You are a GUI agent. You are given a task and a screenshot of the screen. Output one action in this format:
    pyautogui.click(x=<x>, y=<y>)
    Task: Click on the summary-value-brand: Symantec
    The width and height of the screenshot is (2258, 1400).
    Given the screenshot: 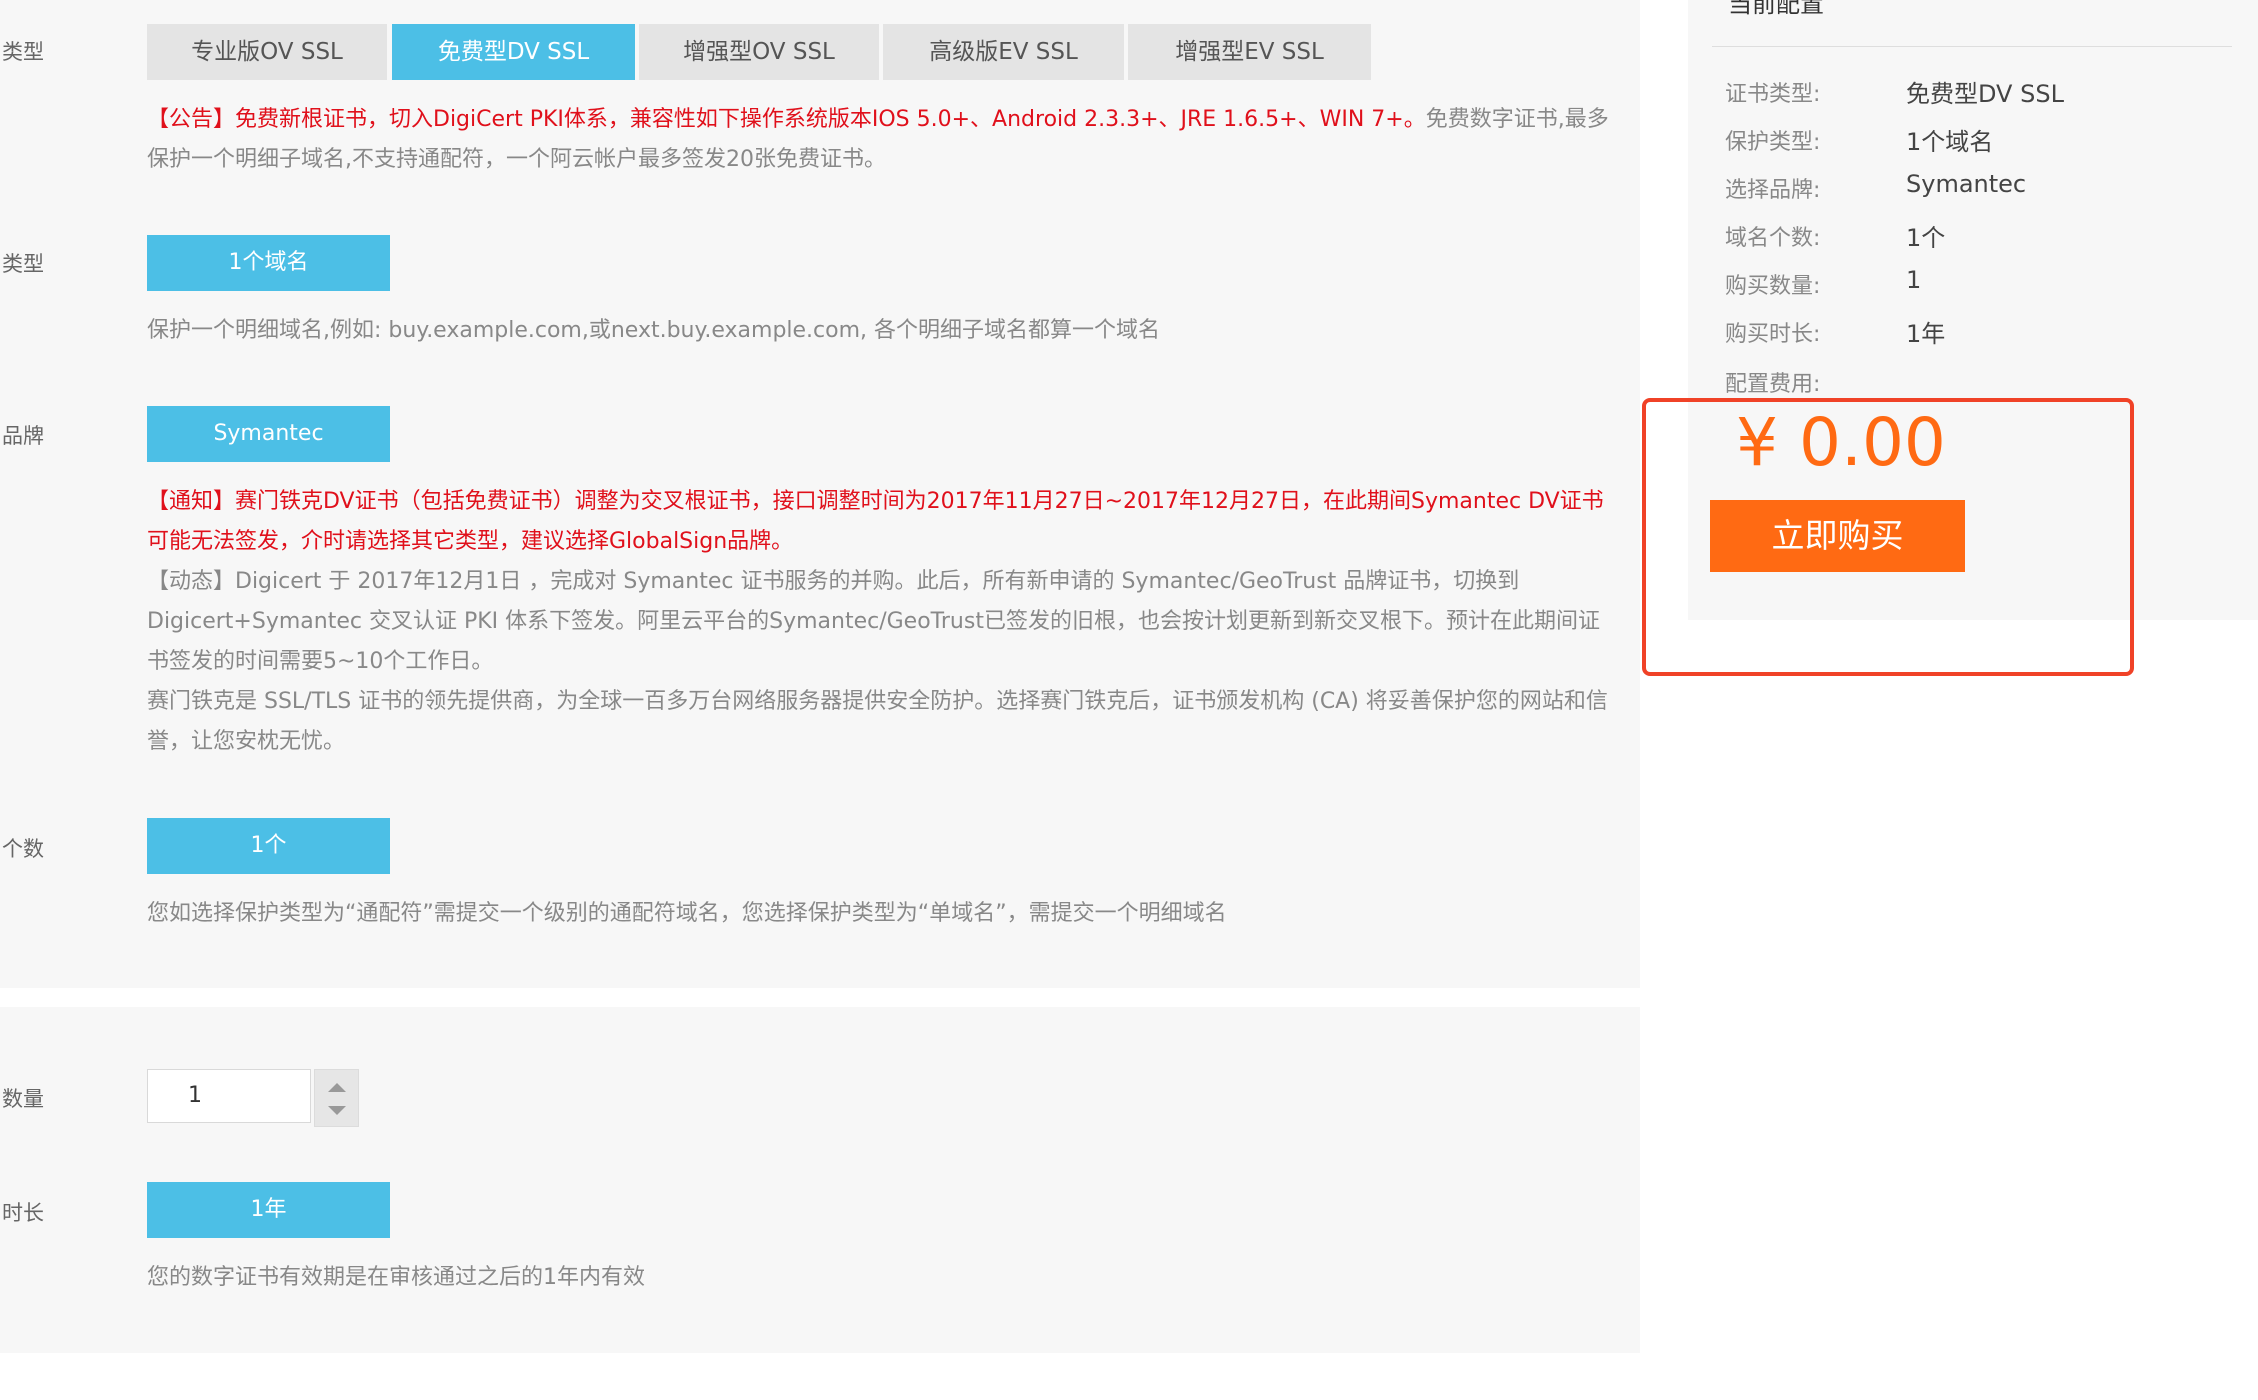 What is the action you would take?
    pyautogui.click(x=1966, y=184)
    